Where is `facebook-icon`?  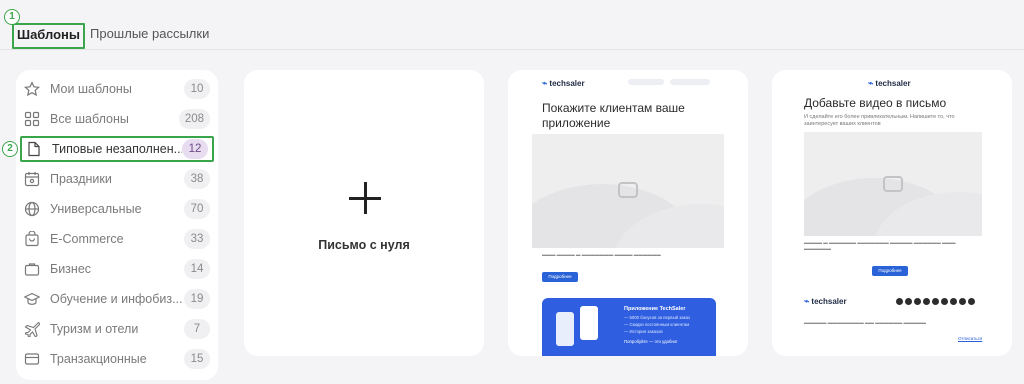
facebook-icon is located at coordinates (971, 301).